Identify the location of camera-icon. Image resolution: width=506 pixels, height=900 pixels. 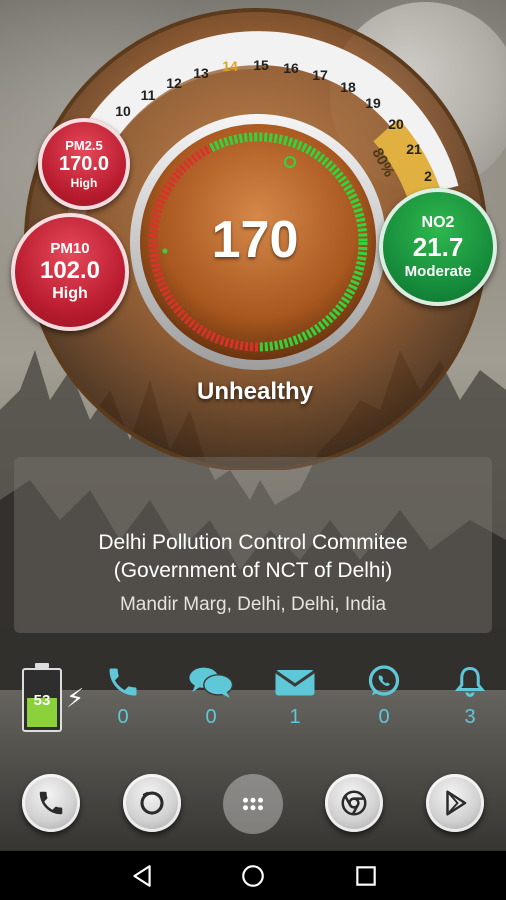
(152, 803).